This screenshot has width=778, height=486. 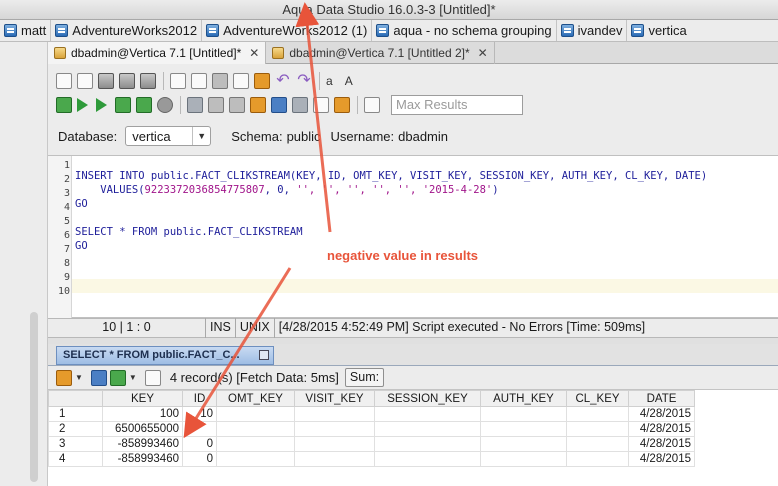 I want to click on save-as-icon, so click(x=127, y=81).